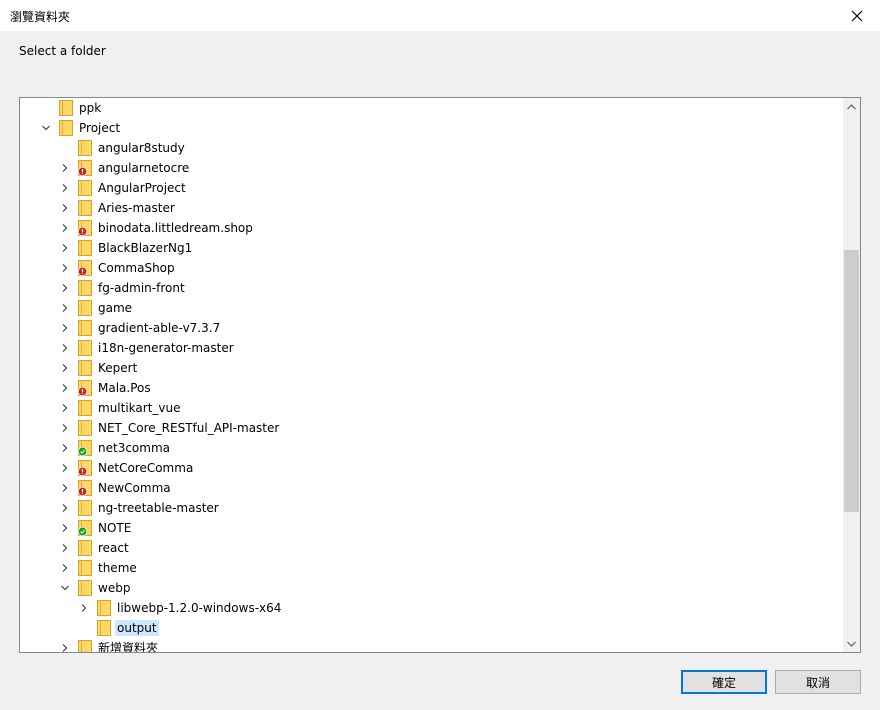 The height and width of the screenshot is (710, 880). What do you see at coordinates (144, 168) in the screenshot?
I see `tree-item-label: angularnetocre` at bounding box center [144, 168].